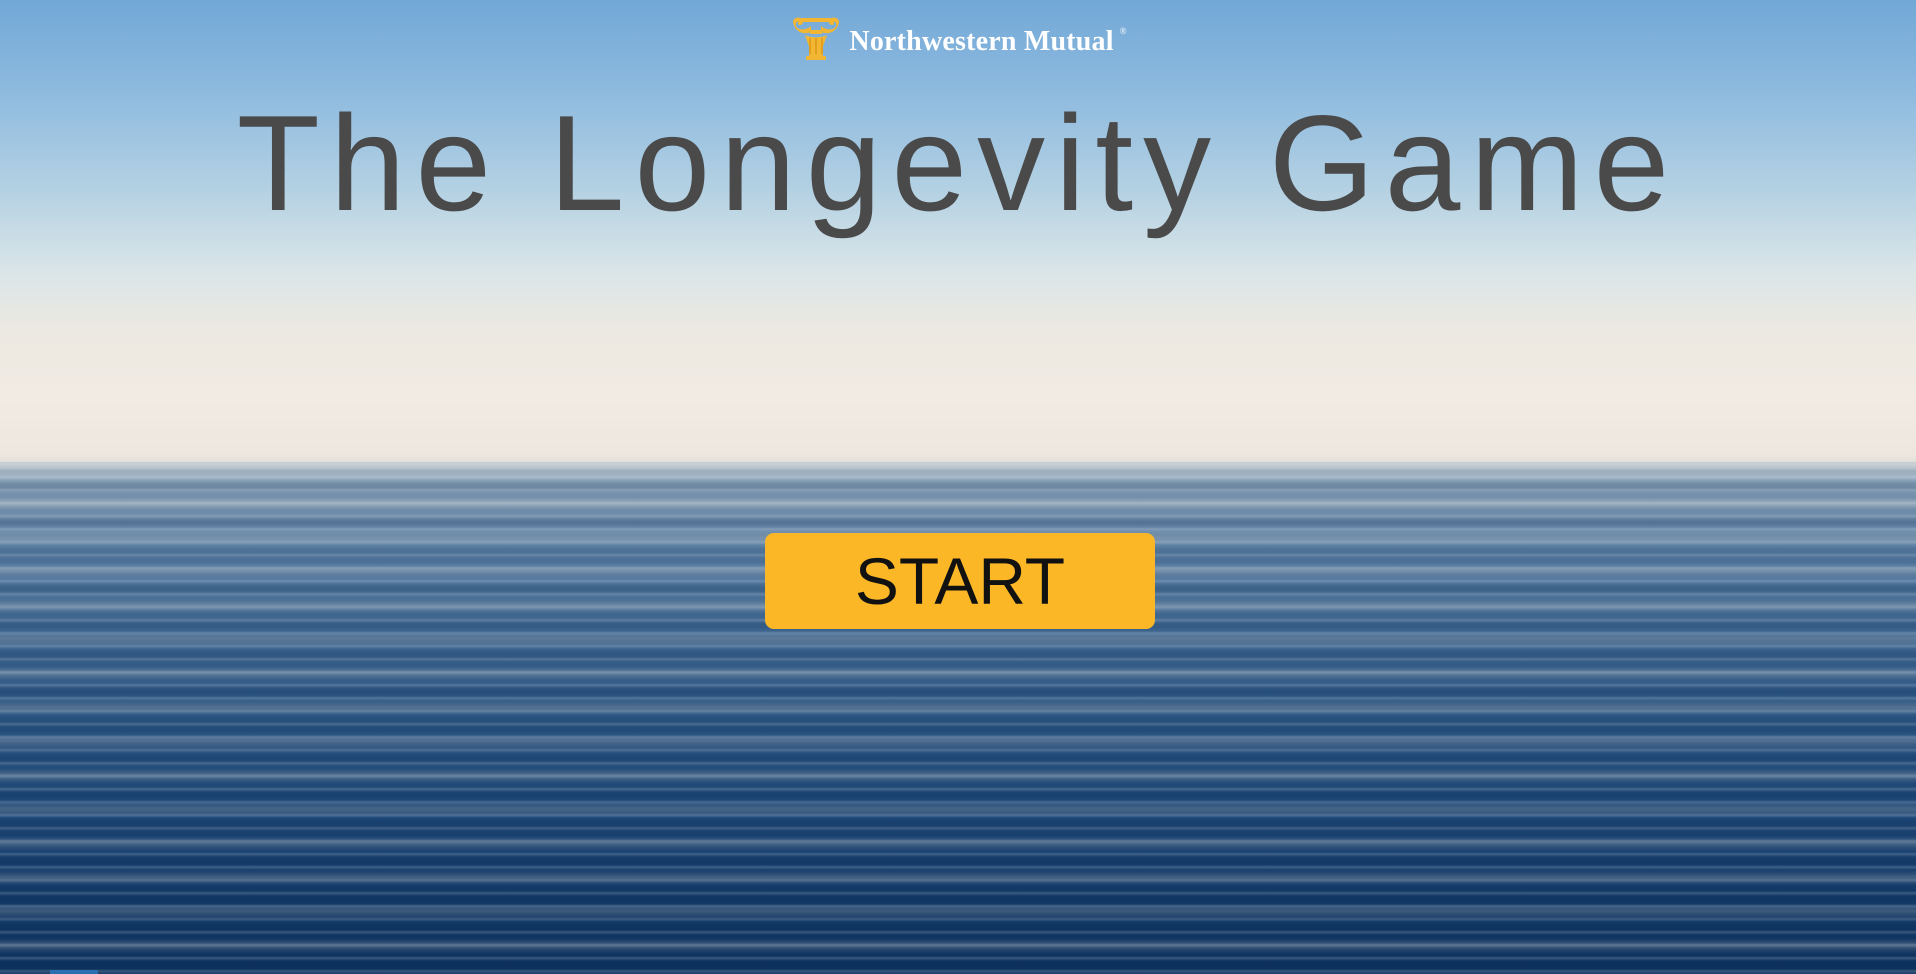 The height and width of the screenshot is (974, 1916). Describe the element at coordinates (1123, 31) in the screenshot. I see `registered-trademark: ®` at that location.